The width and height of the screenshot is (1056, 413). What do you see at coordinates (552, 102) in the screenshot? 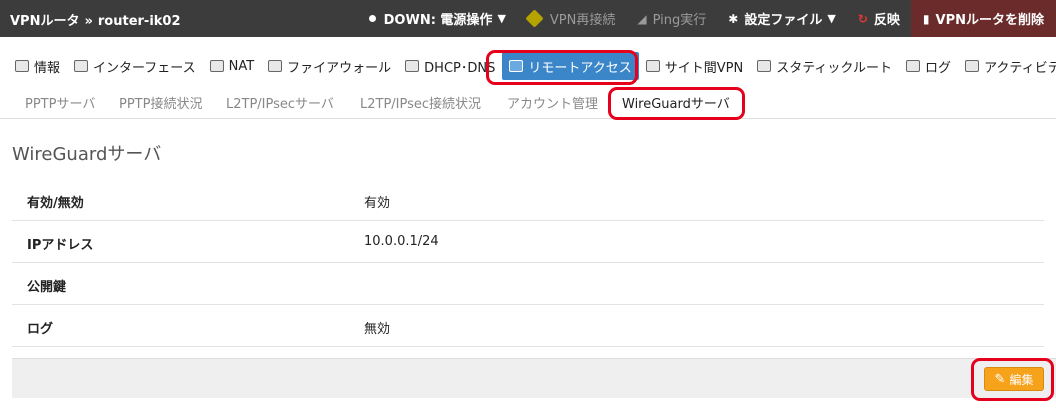
I see `subtab-account-management: アカウント管理` at bounding box center [552, 102].